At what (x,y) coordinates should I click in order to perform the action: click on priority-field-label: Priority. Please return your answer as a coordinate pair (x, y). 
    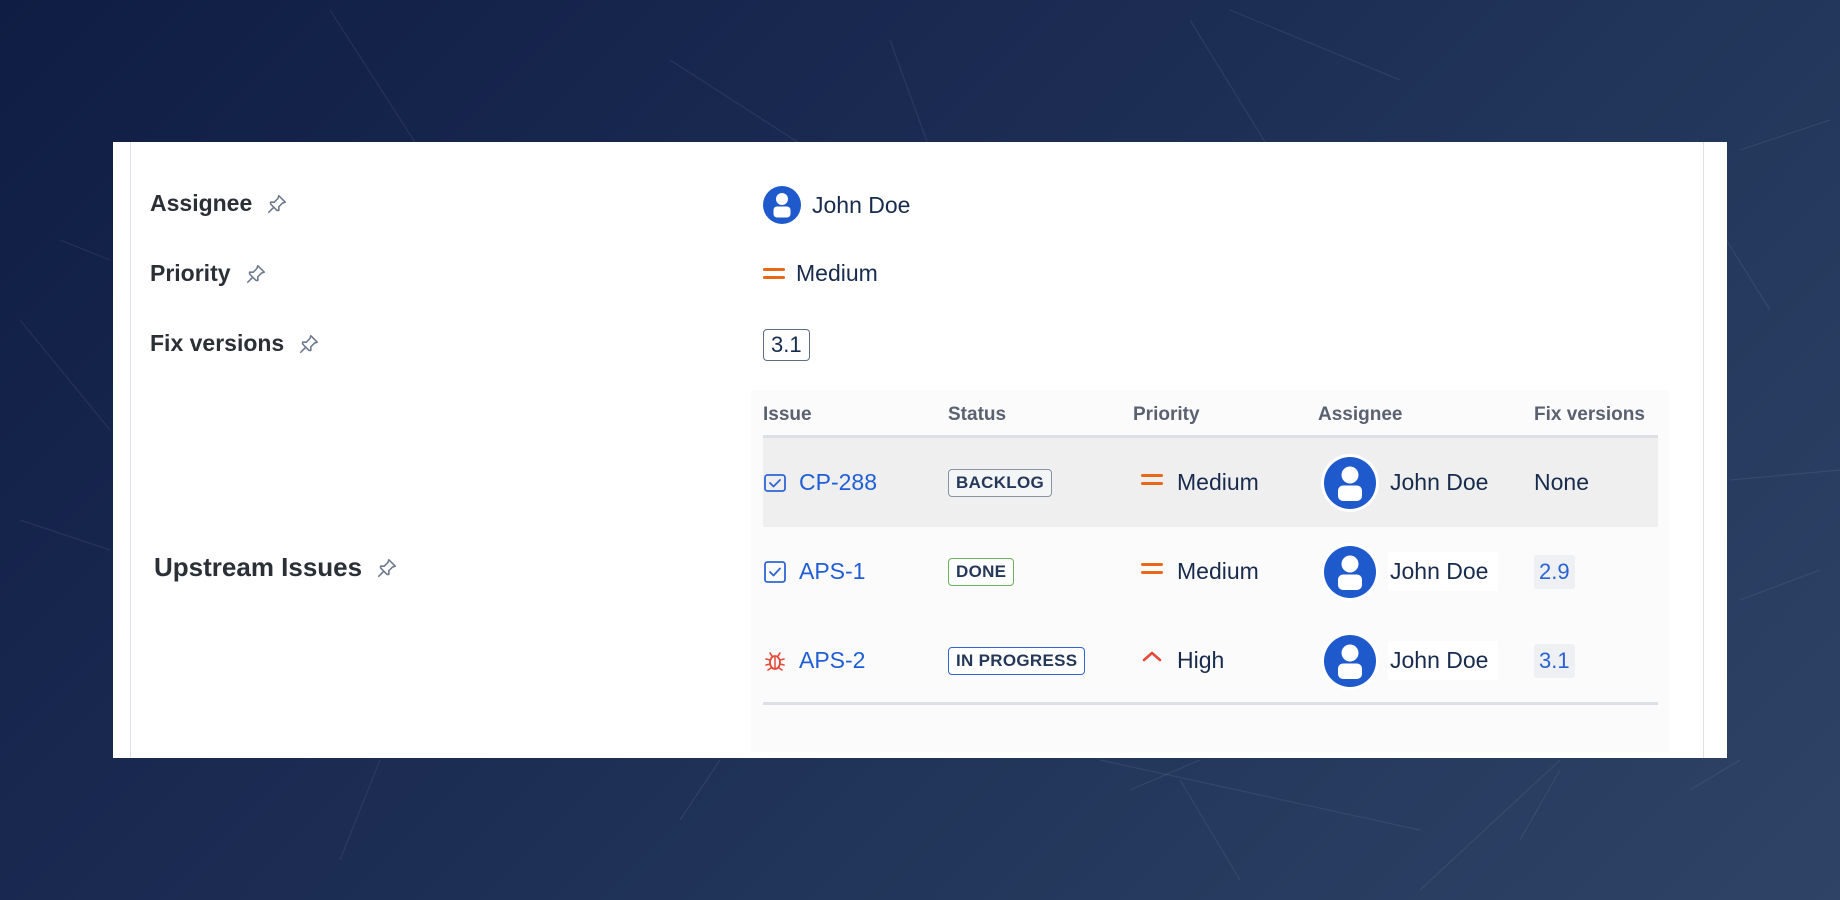
    Looking at the image, I should click on (208, 273).